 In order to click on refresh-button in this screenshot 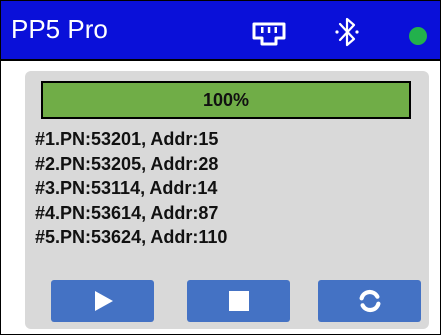, I will do `click(369, 301)`.